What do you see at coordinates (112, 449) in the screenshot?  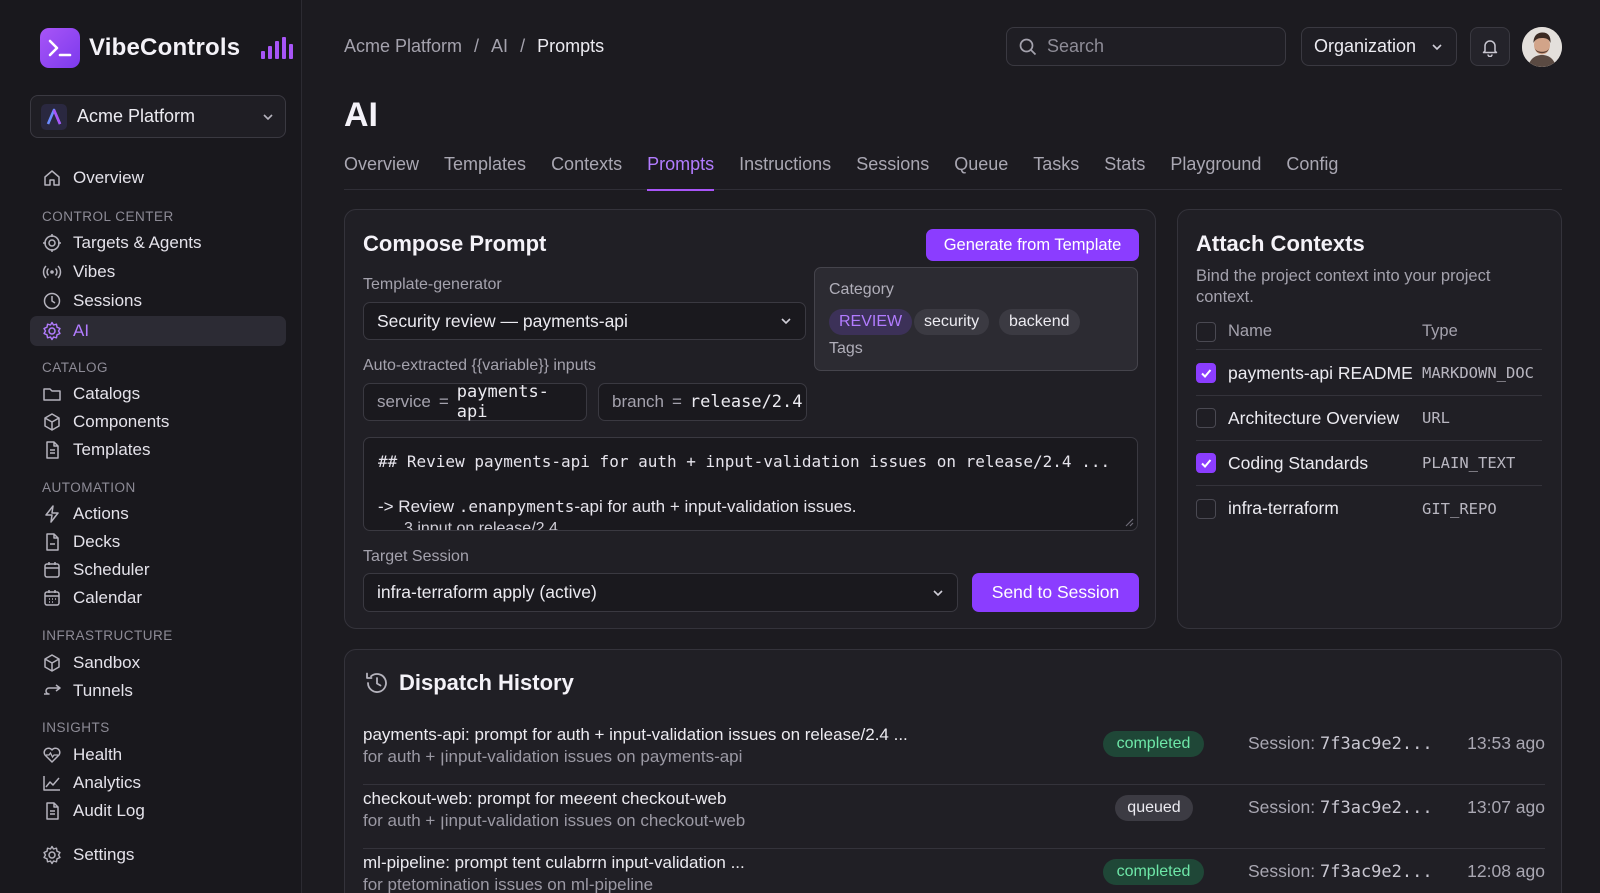 I see `sidebar-item-label: Templates` at bounding box center [112, 449].